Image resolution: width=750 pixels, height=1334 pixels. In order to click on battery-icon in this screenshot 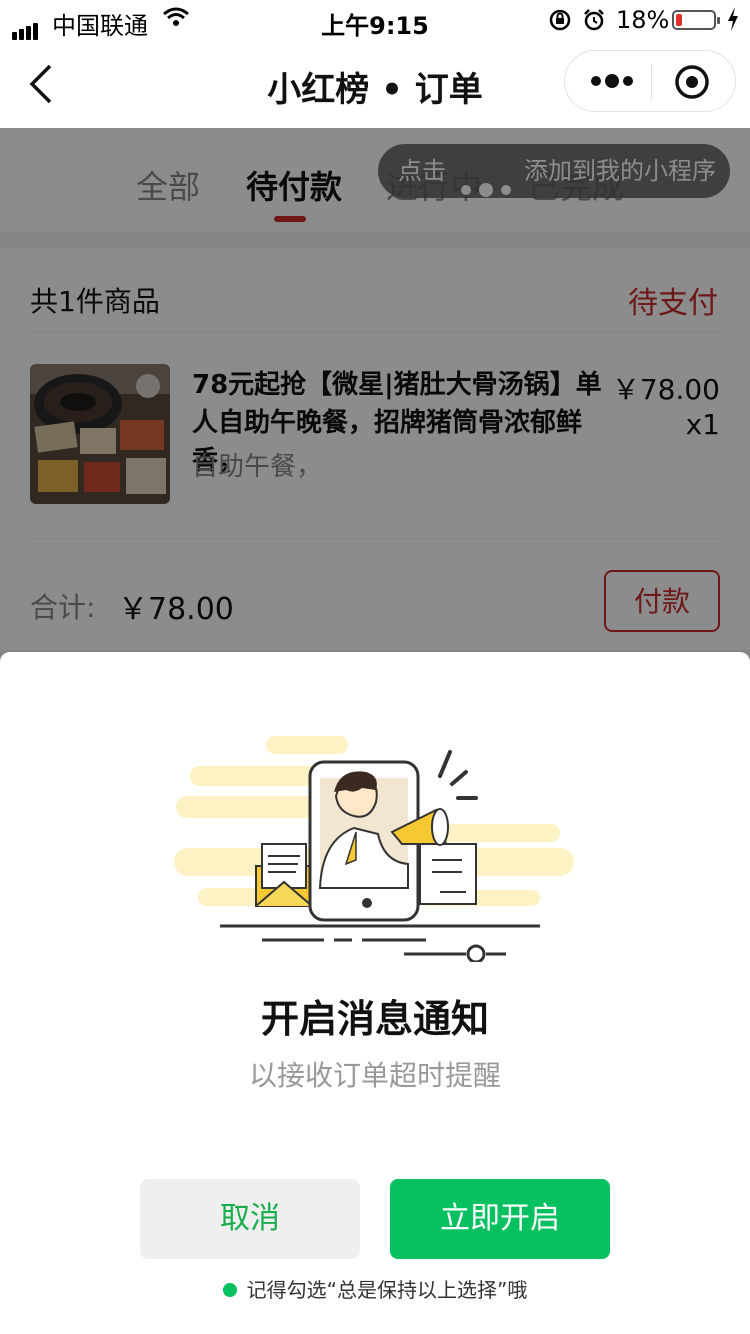, I will do `click(696, 20)`.